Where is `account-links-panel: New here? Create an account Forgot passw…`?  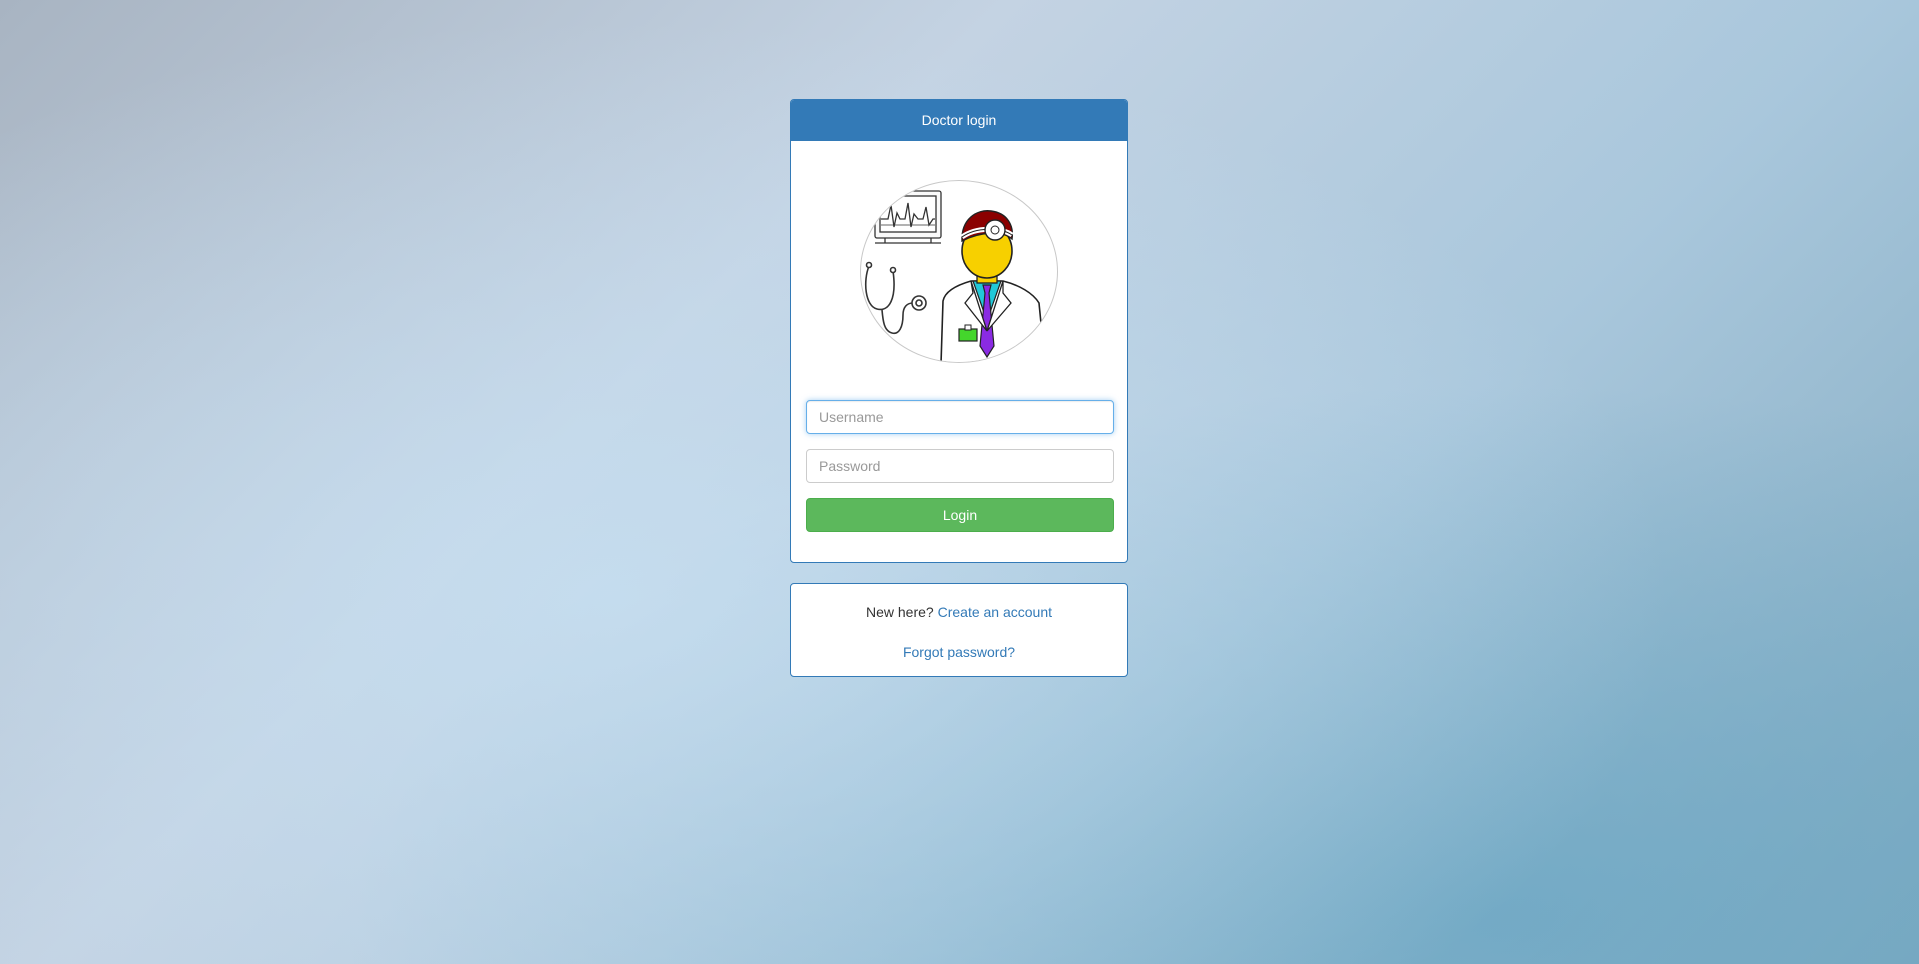
account-links-panel: New here? Create an account Forgot passw… is located at coordinates (959, 630).